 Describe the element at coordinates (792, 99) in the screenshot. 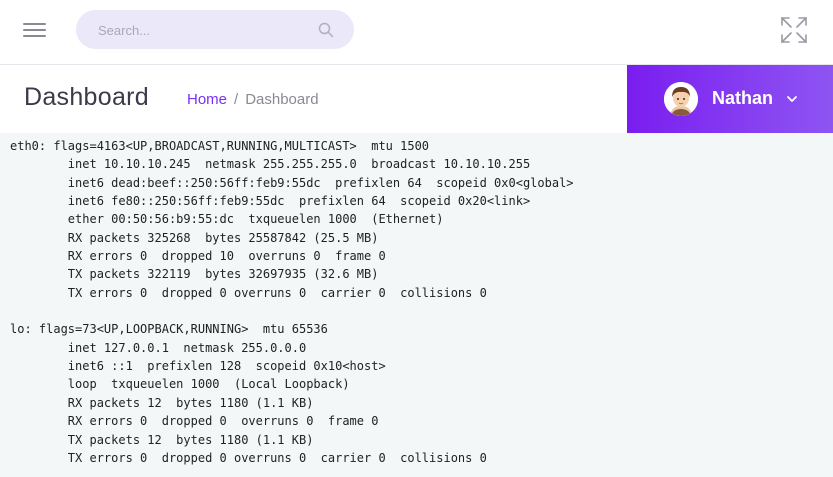

I see `chevron-down-icon` at that location.